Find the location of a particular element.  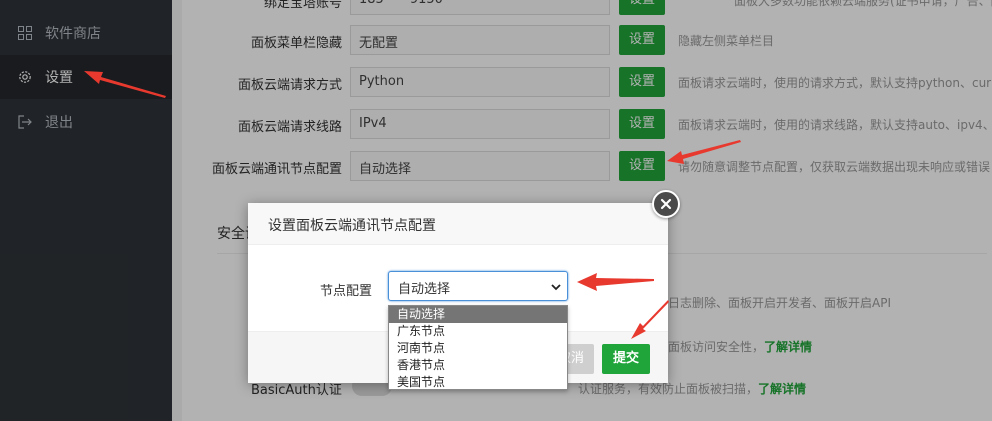

chevron-down-icon is located at coordinates (556, 286).